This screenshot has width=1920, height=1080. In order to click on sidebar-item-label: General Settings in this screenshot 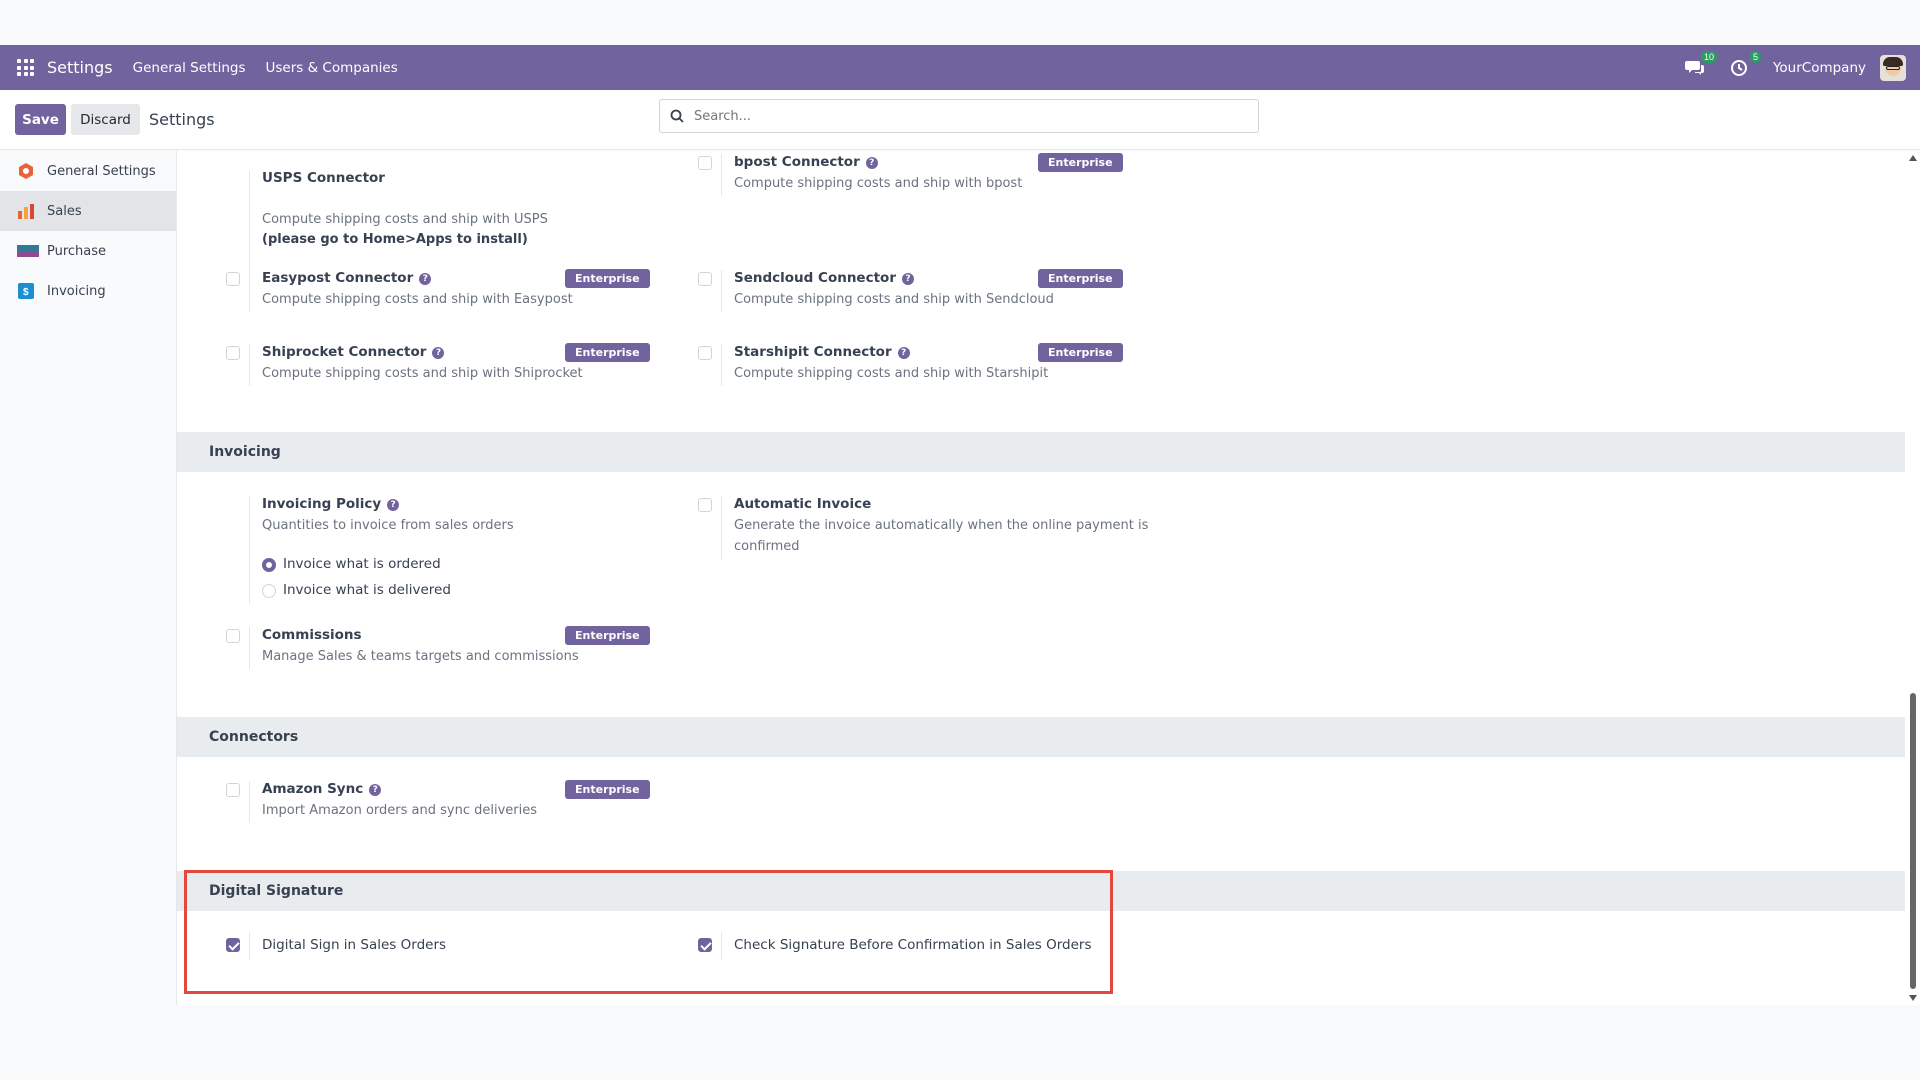, I will do `click(101, 171)`.